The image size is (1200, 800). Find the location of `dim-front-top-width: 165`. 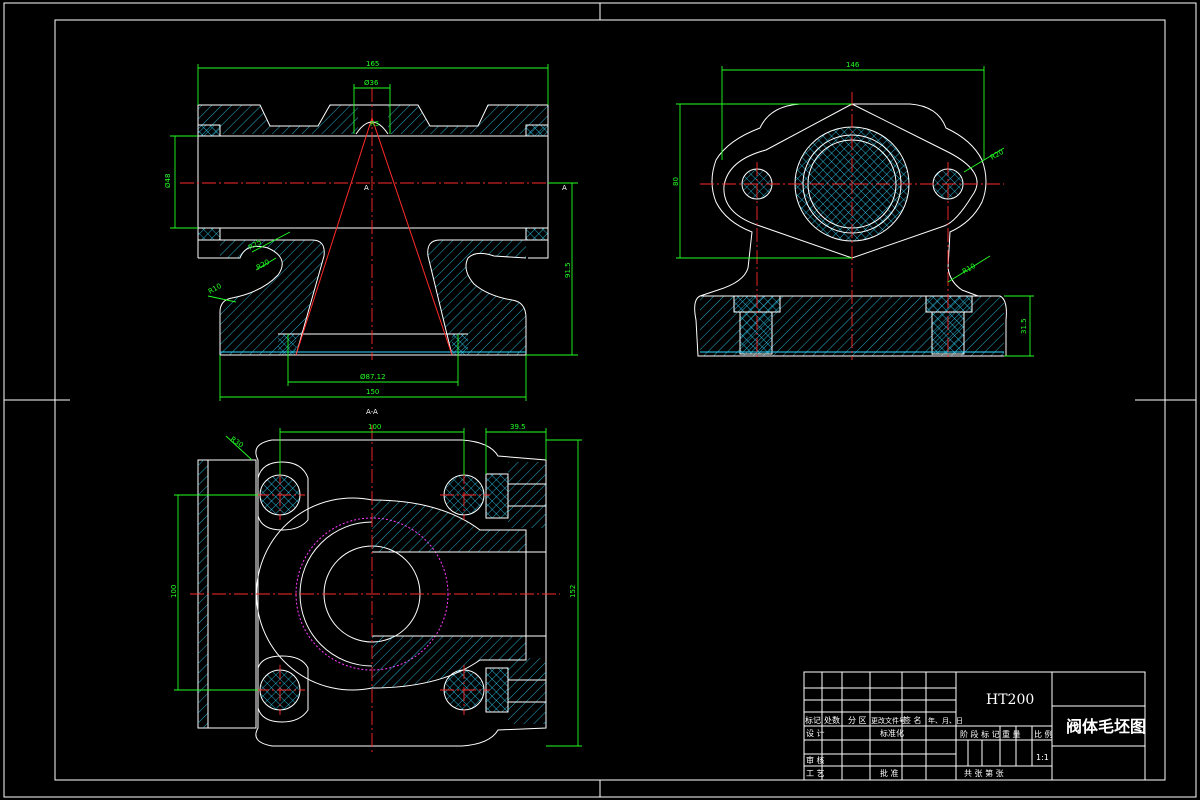

dim-front-top-width: 165 is located at coordinates (372, 64).